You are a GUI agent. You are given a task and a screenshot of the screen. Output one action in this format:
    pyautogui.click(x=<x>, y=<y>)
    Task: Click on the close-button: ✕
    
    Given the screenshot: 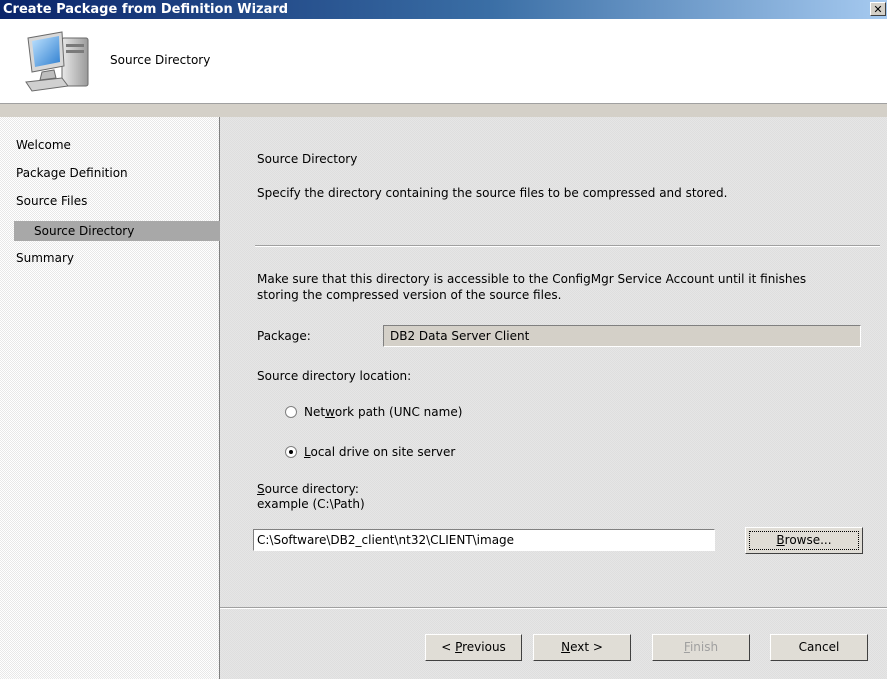 What is the action you would take?
    pyautogui.click(x=878, y=9)
    